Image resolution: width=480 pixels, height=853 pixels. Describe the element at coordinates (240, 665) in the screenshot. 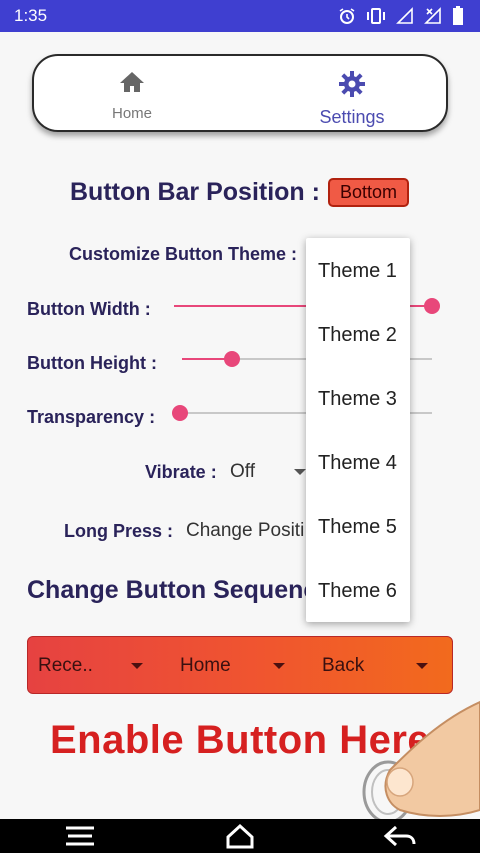

I see `button-sequence-bar: Rece.. Home Back` at that location.